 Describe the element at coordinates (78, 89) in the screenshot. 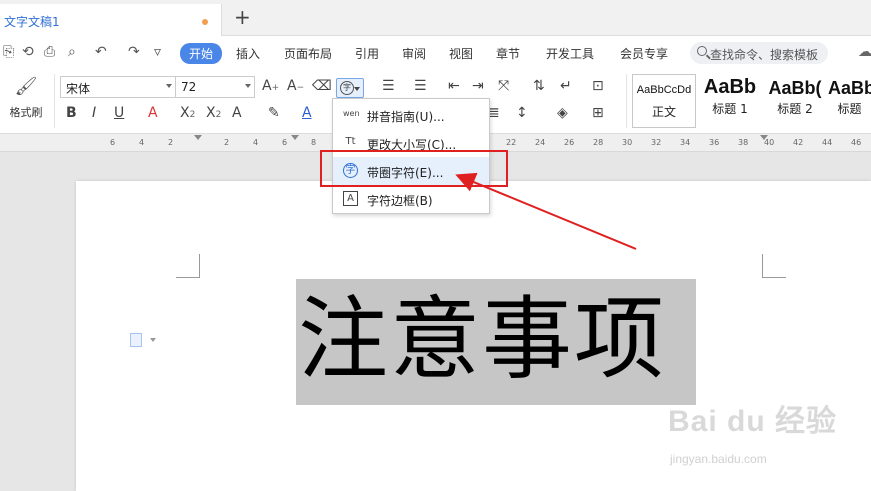

I see `font-name-value: 宋体` at that location.